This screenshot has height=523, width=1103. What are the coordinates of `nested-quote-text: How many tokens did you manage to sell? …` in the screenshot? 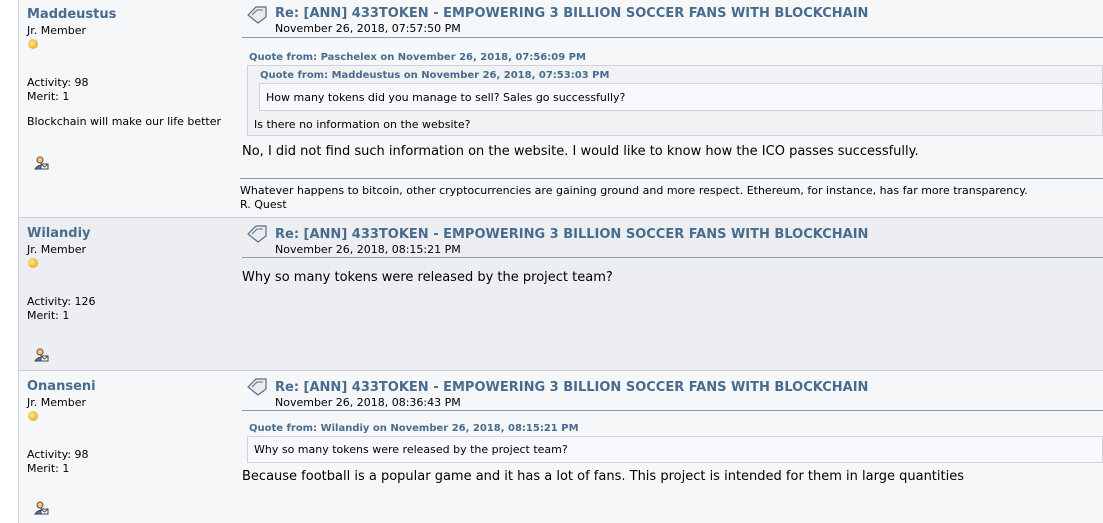 It's located at (446, 97).